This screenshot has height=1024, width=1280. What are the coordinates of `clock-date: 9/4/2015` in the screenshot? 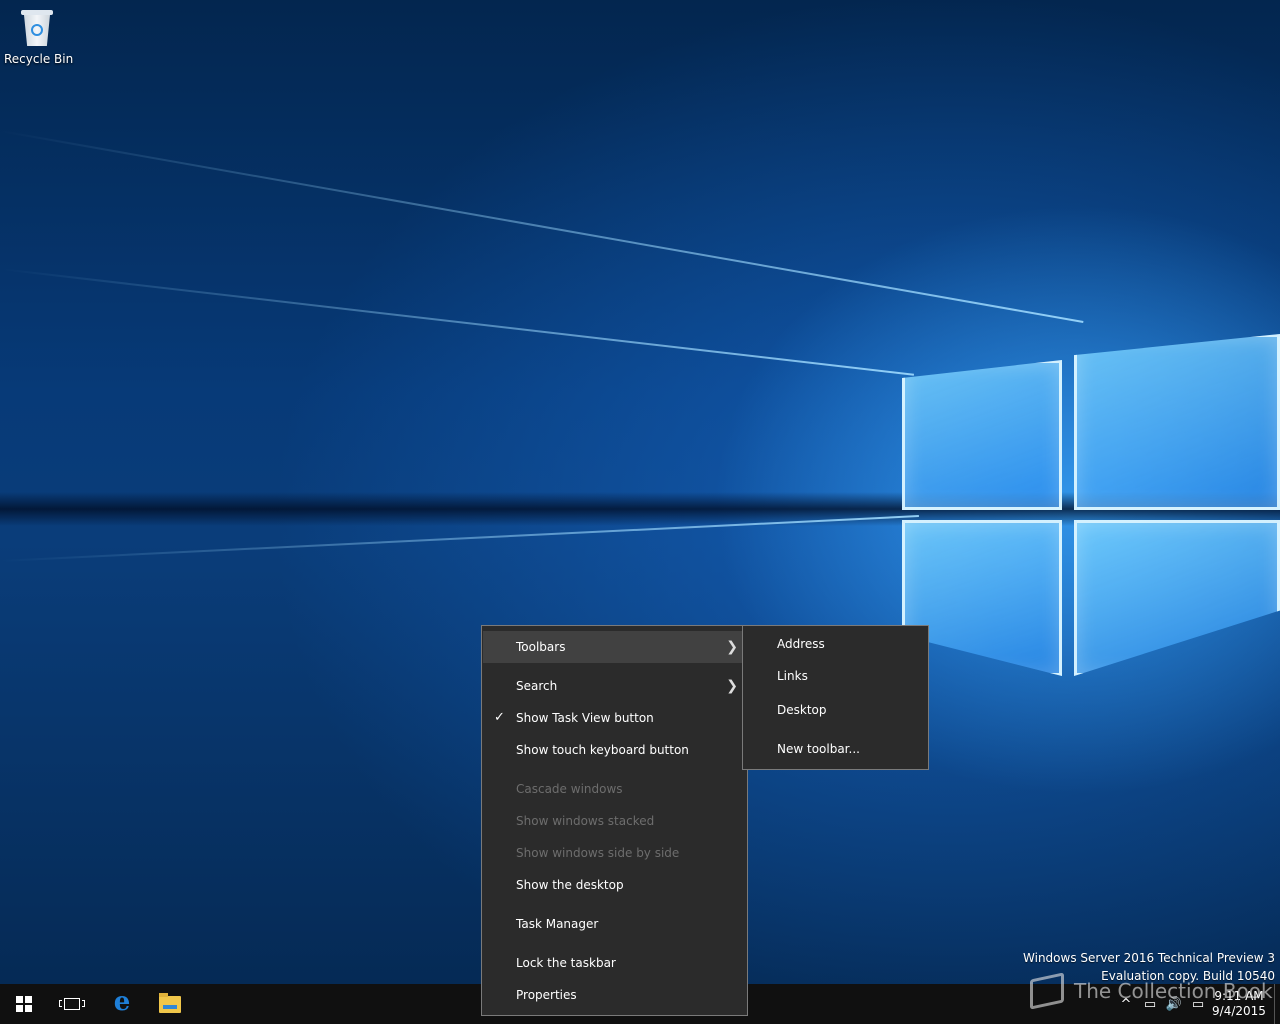 It's located at (1239, 1011).